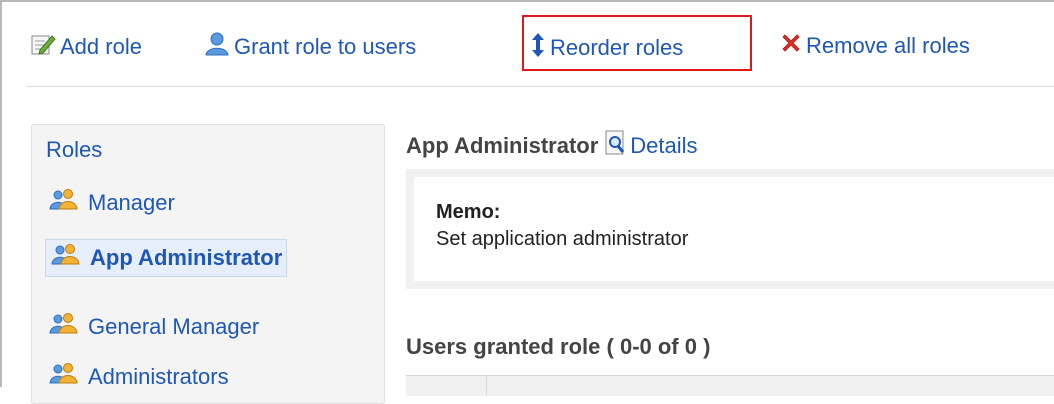 This screenshot has height=404, width=1054. I want to click on remove-all-roles-link: Remove all roles, so click(875, 46).